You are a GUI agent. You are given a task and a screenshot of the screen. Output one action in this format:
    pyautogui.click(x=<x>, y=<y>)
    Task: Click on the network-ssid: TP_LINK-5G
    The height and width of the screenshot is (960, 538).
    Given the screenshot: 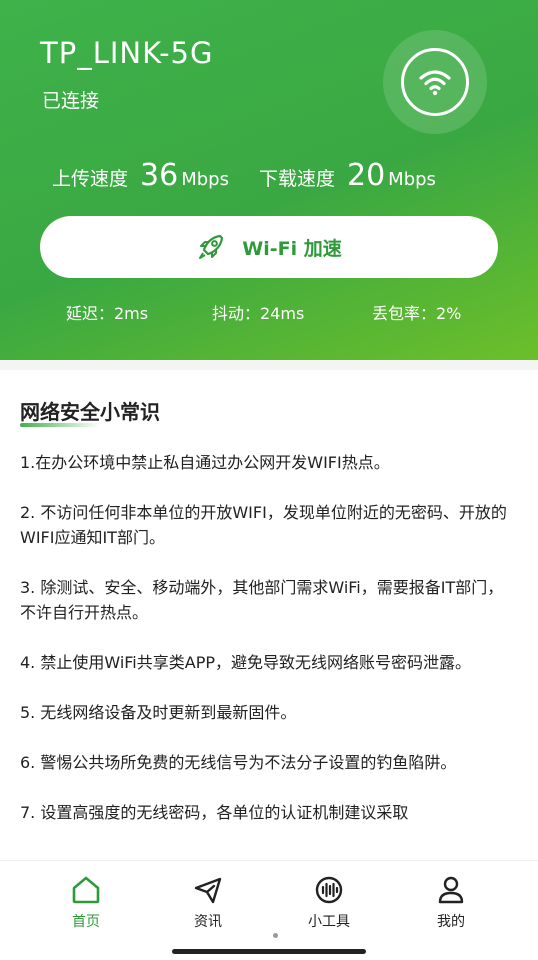 What is the action you would take?
    pyautogui.click(x=127, y=53)
    